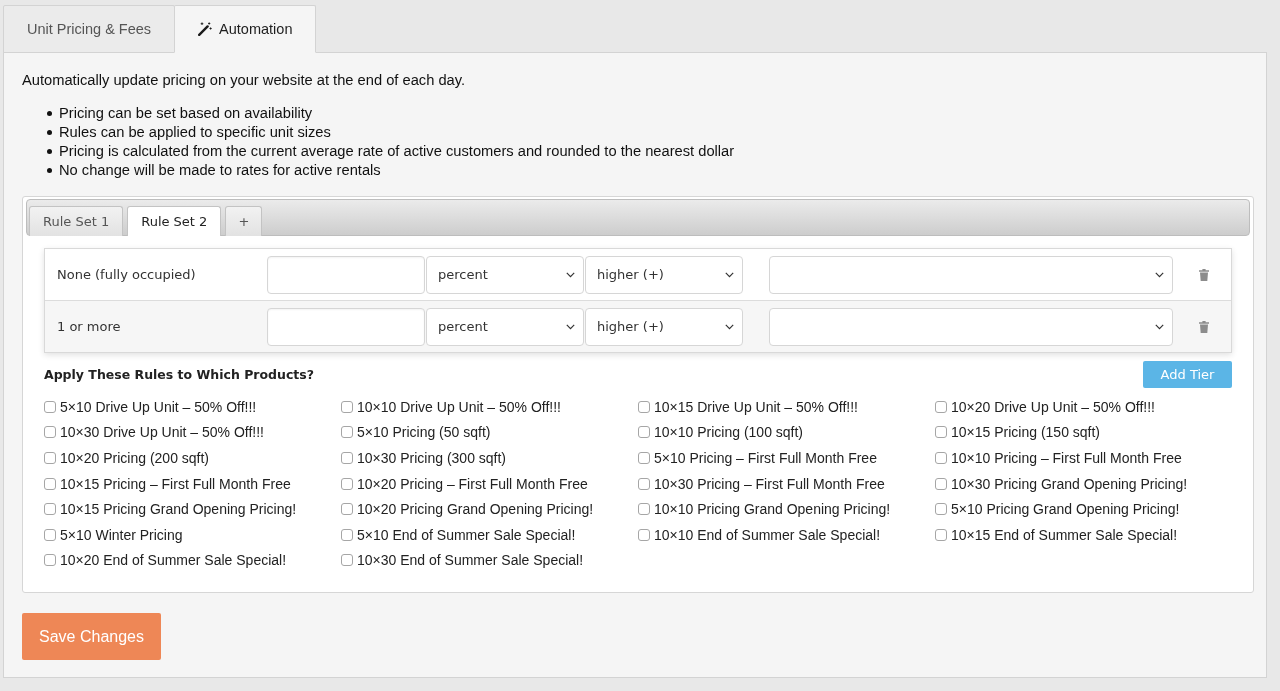 The image size is (1280, 691). Describe the element at coordinates (470, 560) in the screenshot. I see `product-label: 10×30 End of Summer Sale Special!` at that location.